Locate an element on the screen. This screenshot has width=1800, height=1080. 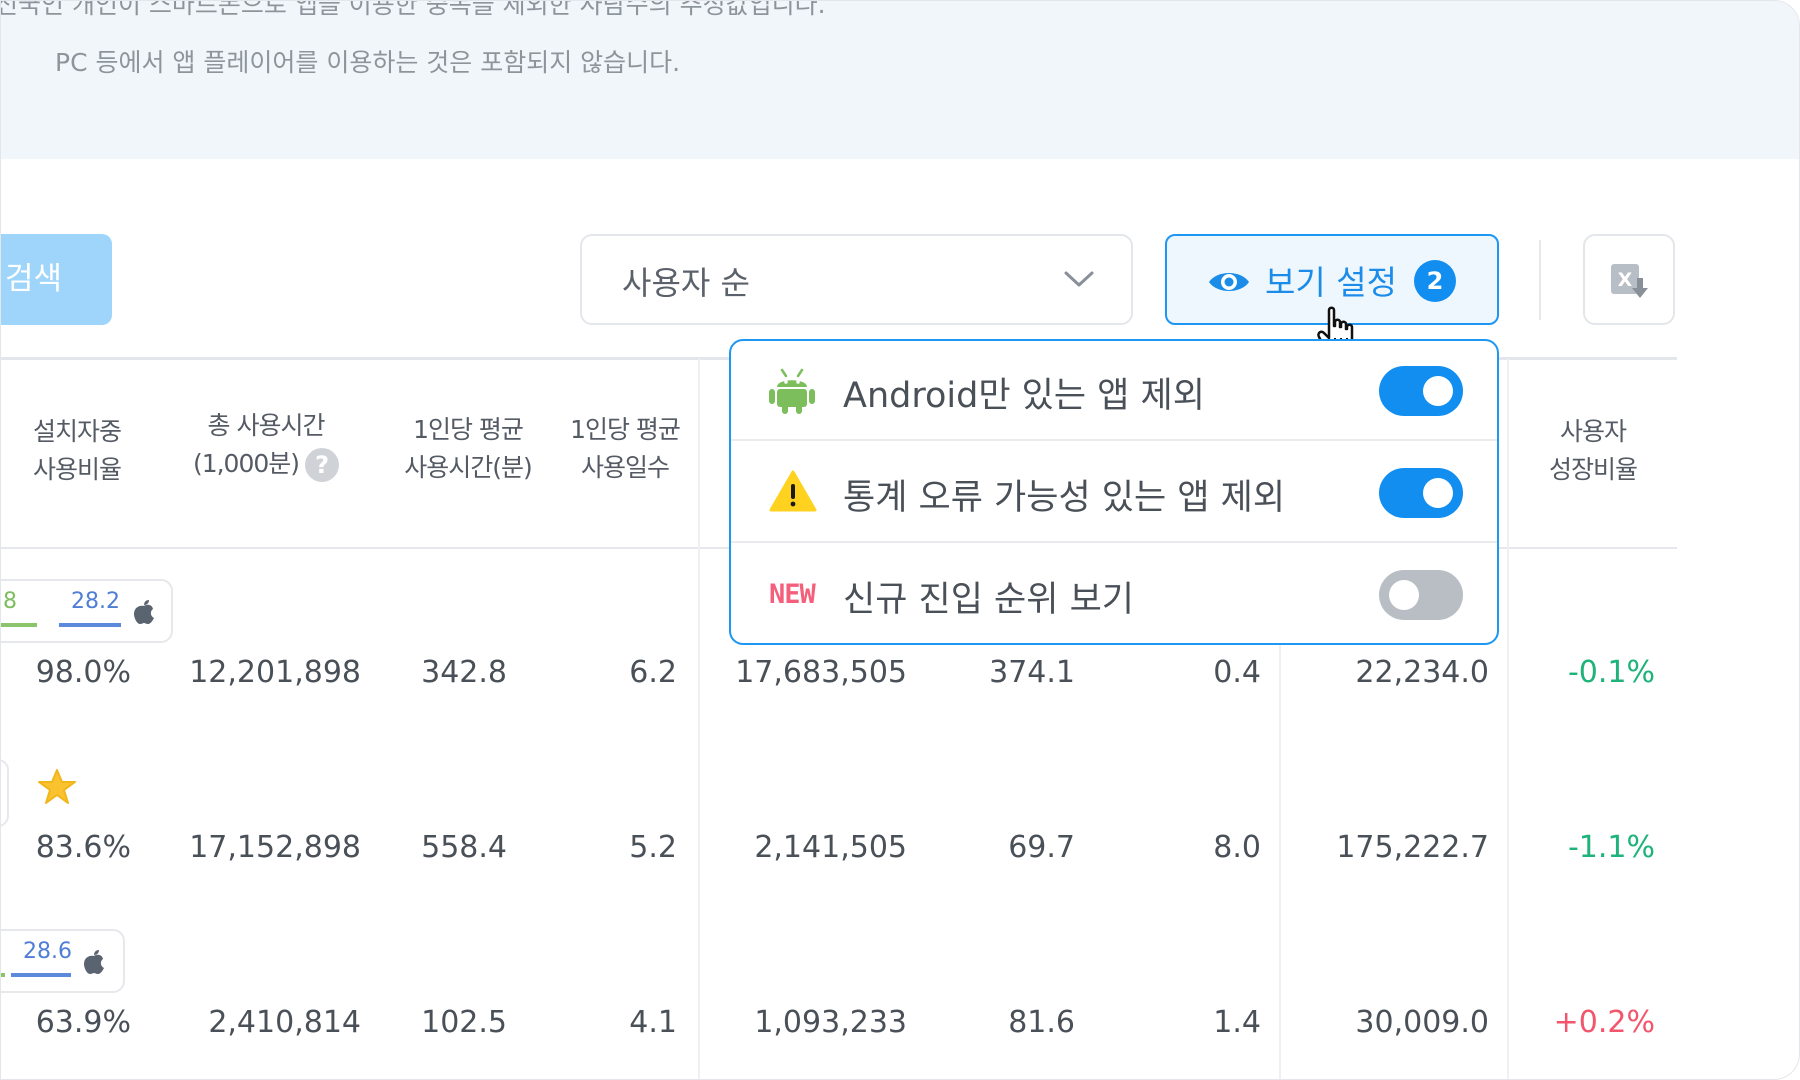
cell-avg-usage-time: 342.8 is located at coordinates (464, 672).